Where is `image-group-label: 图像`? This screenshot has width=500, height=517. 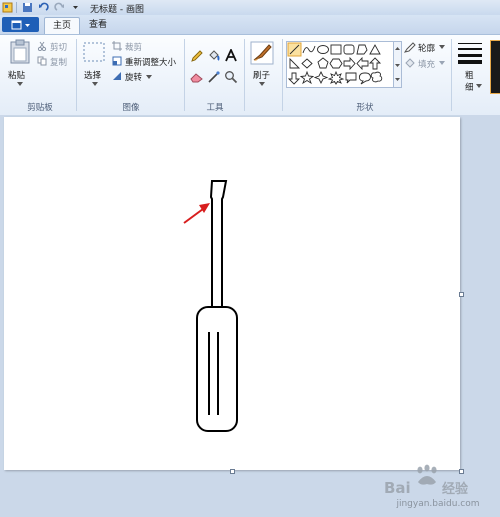
image-group-label: 图像 is located at coordinates (131, 108).